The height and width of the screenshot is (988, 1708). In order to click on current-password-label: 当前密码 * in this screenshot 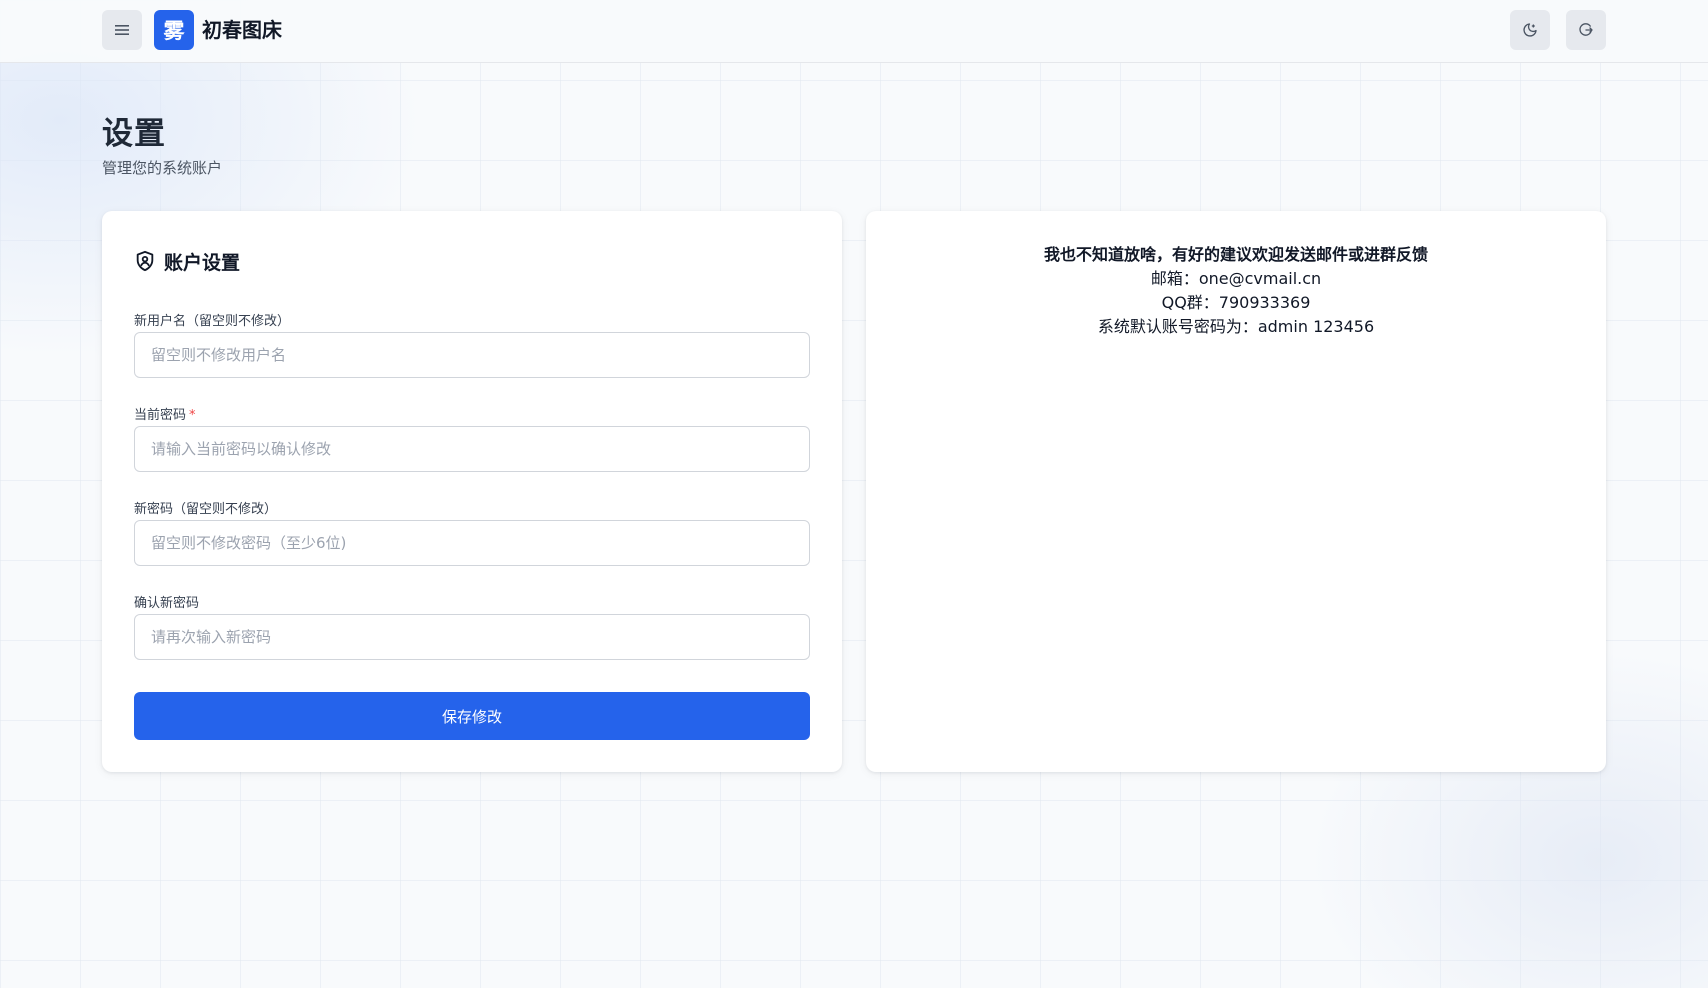, I will do `click(165, 413)`.